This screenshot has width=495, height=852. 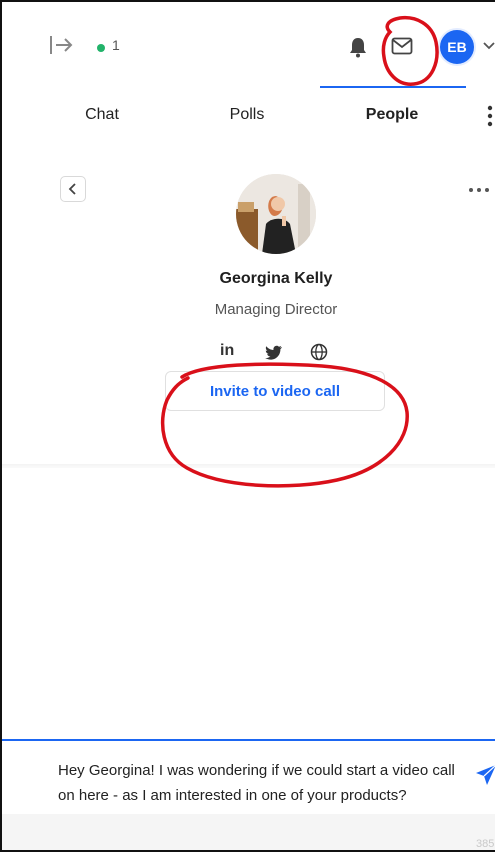 I want to click on tab-chat: Chat, so click(x=102, y=115).